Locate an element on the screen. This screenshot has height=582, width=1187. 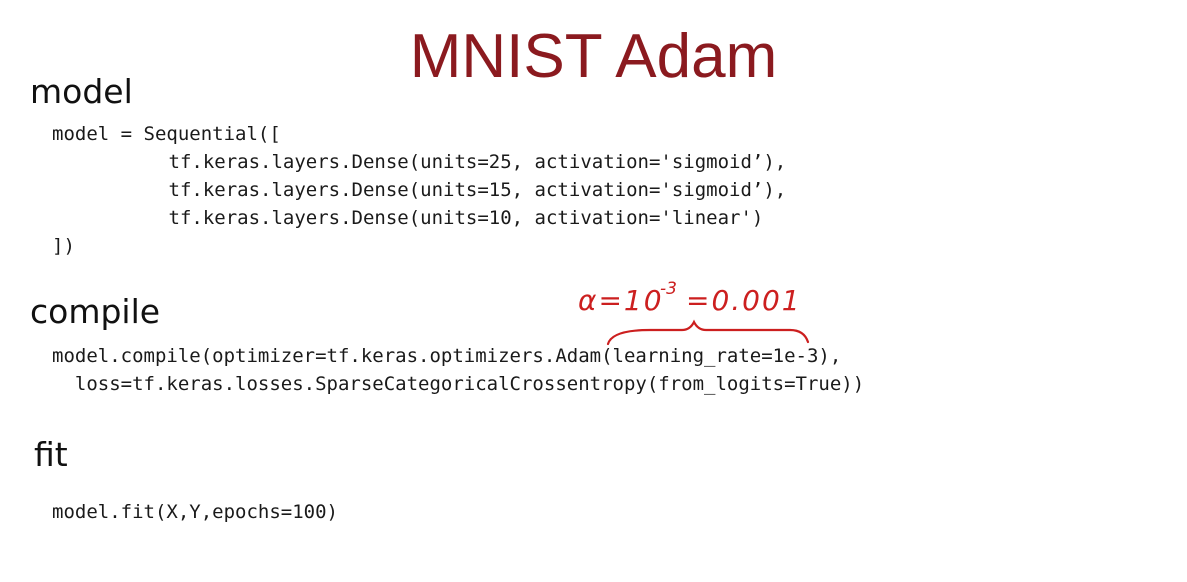
slide-title: MNIST Adam is located at coordinates (593, 56).